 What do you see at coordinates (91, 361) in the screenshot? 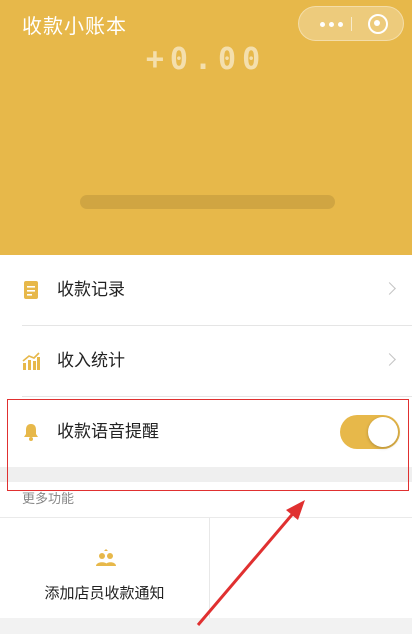
I see `menu-item-label: 收入统计` at bounding box center [91, 361].